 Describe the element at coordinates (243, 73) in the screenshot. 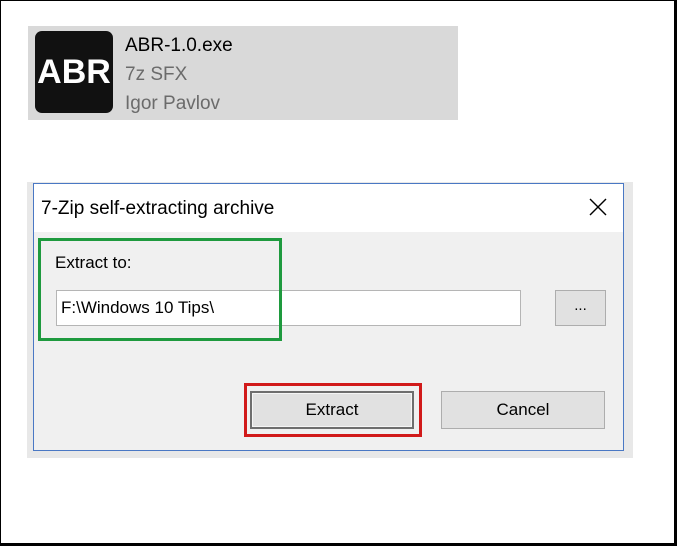

I see `file-info-tile: ABR ABR-1.0.exe 7z SFX Igor Pavlov` at that location.